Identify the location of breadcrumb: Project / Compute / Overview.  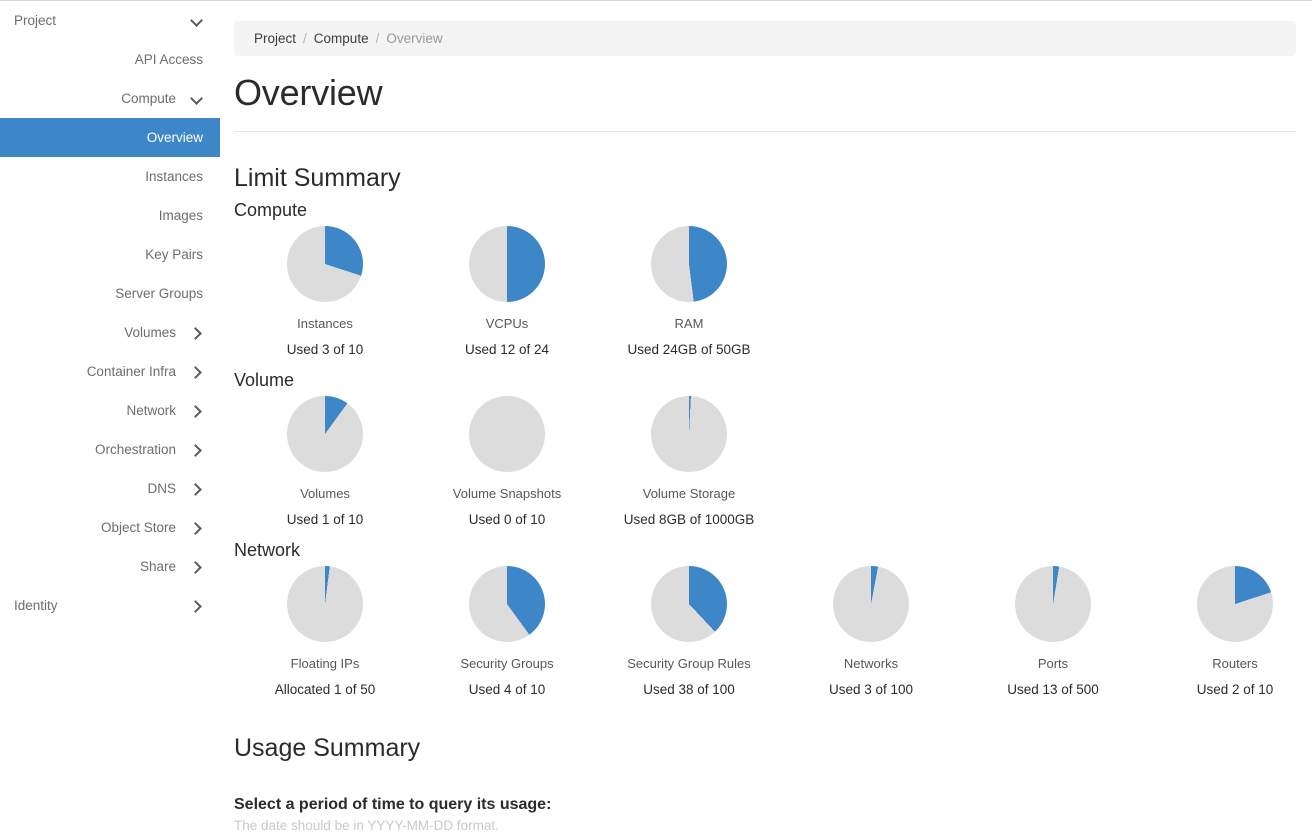
(765, 38).